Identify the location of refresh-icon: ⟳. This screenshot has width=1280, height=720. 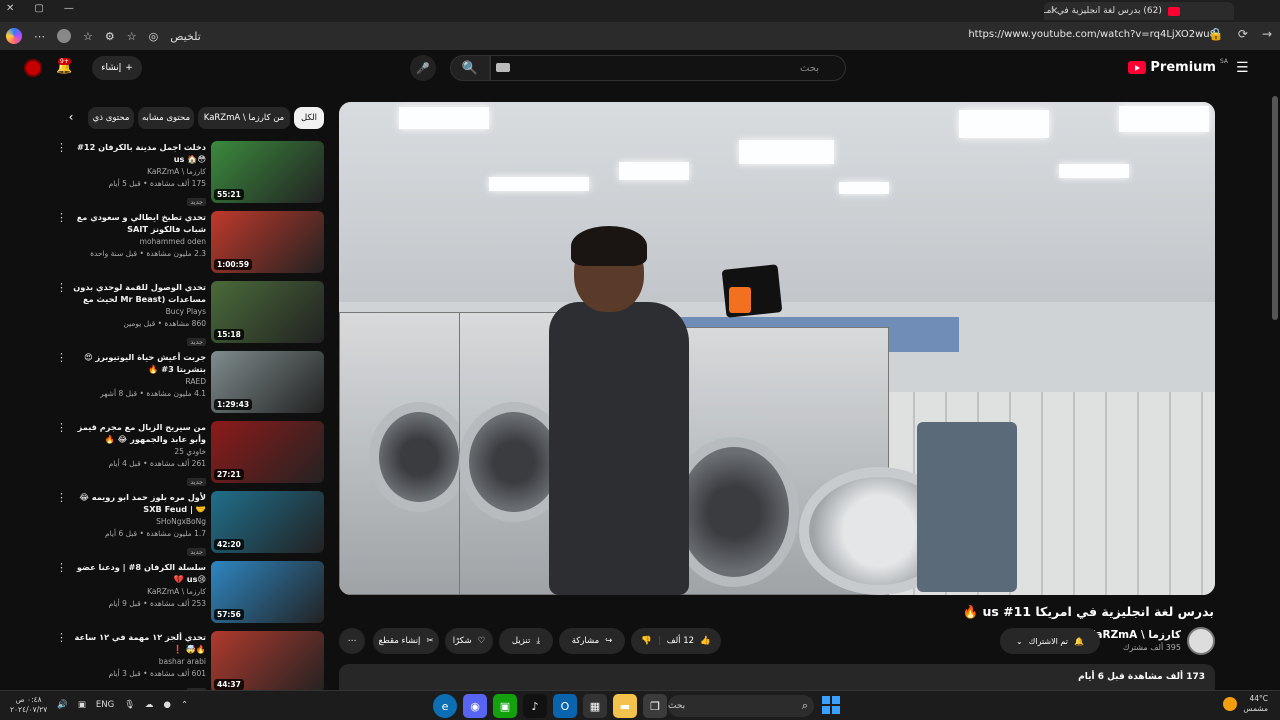
(1243, 34).